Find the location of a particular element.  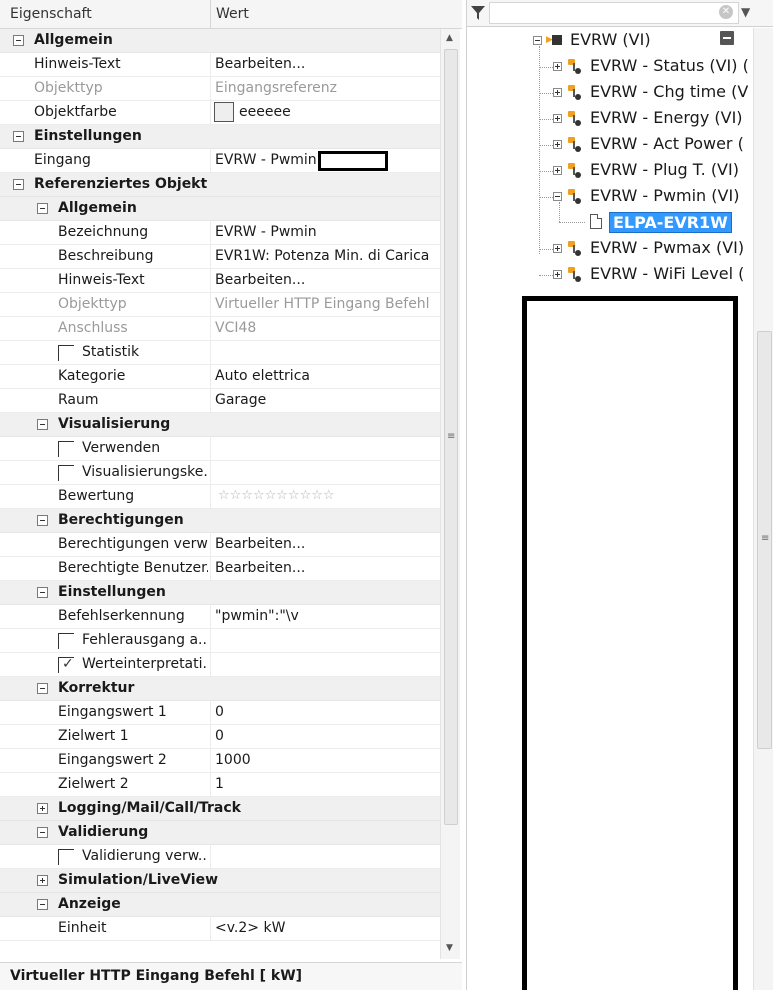

grid-scrollbar: ▲ ≡ ▼ is located at coordinates (450, 494).